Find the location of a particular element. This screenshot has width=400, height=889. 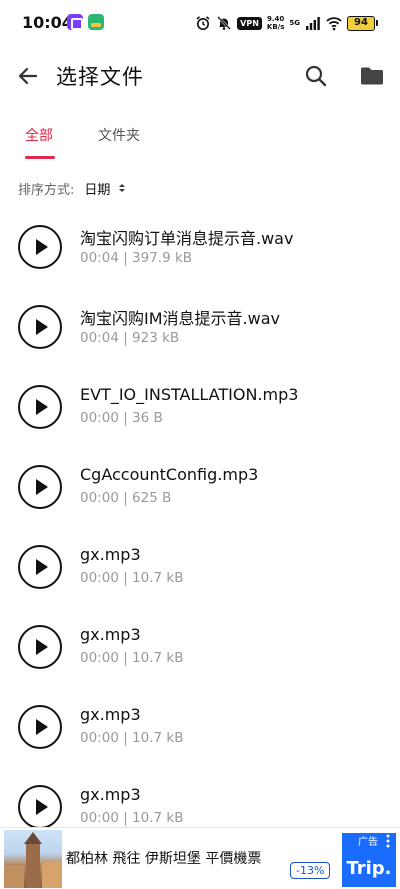

network-speed-unit: KB/s is located at coordinates (275, 27).